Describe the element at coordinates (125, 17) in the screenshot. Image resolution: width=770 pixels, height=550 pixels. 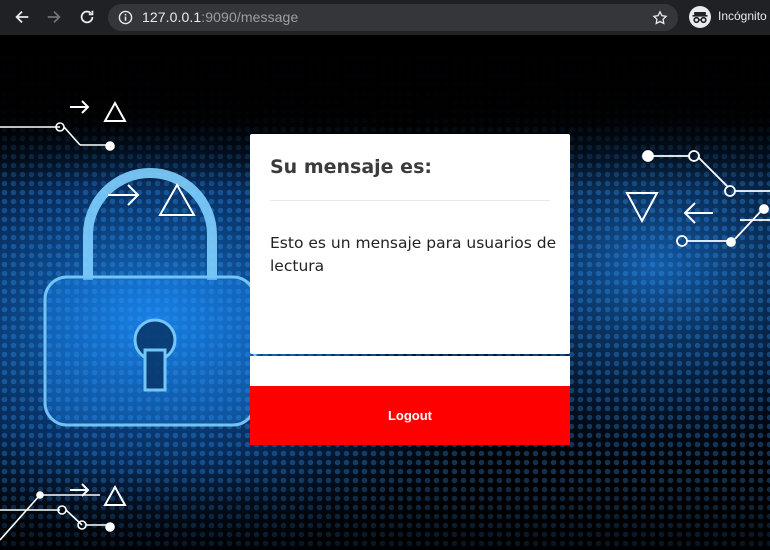
I see `info-icon` at that location.